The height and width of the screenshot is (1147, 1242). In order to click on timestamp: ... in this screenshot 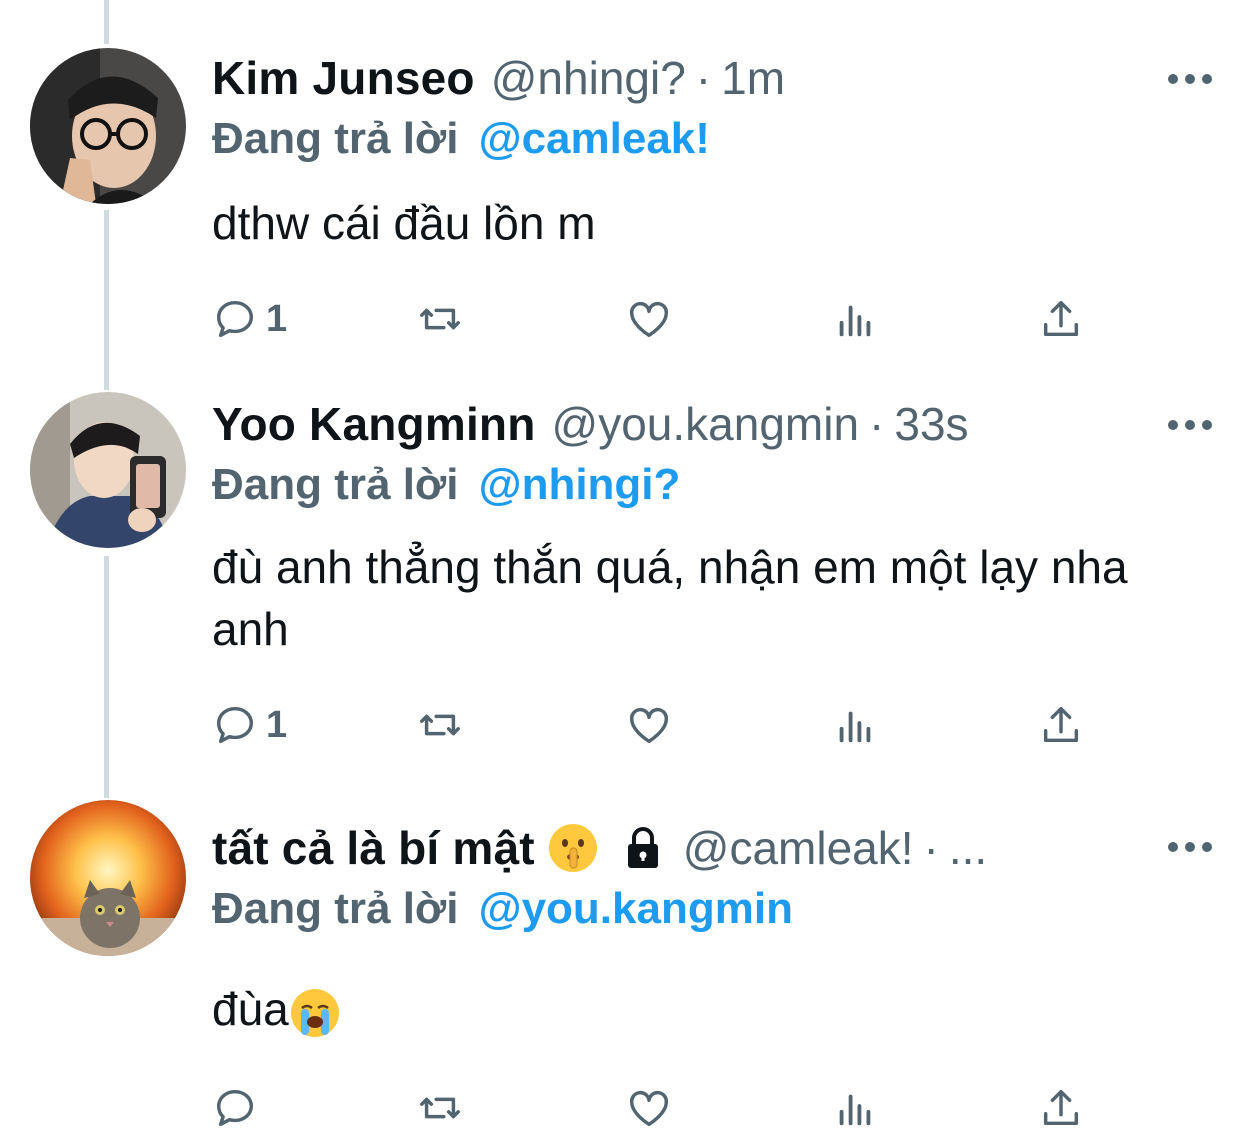, I will do `click(968, 848)`.